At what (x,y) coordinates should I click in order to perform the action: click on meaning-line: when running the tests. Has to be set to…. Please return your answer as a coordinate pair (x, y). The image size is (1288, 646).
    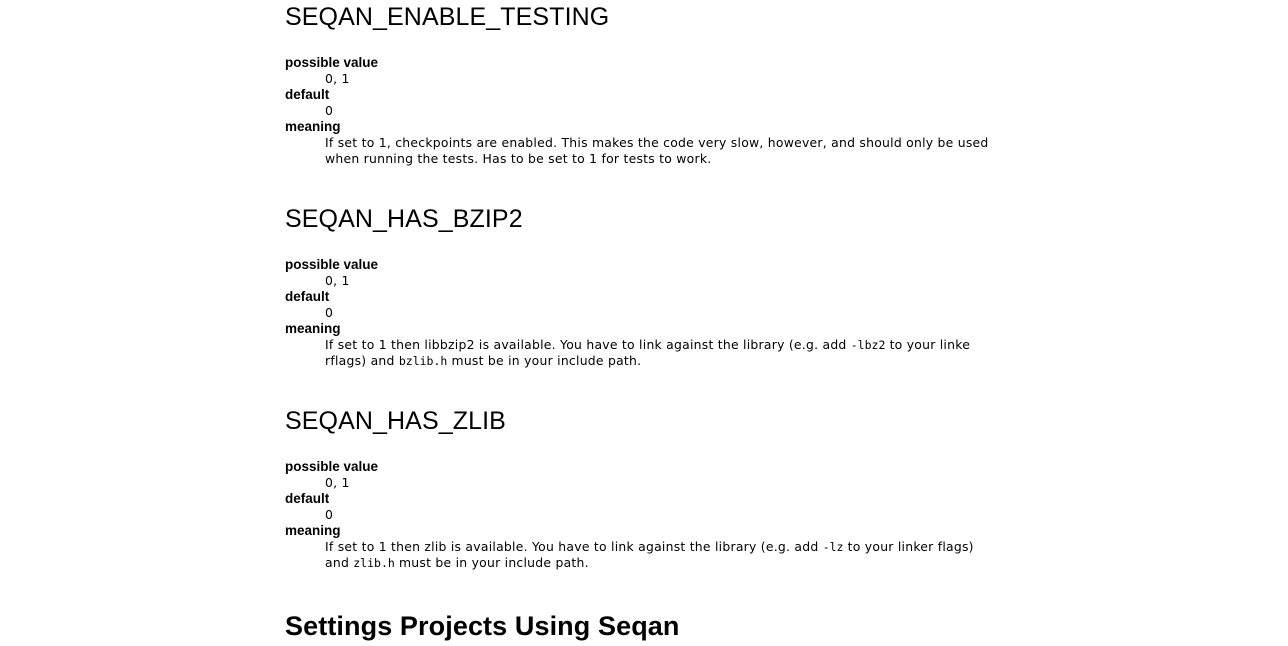
    Looking at the image, I should click on (518, 158).